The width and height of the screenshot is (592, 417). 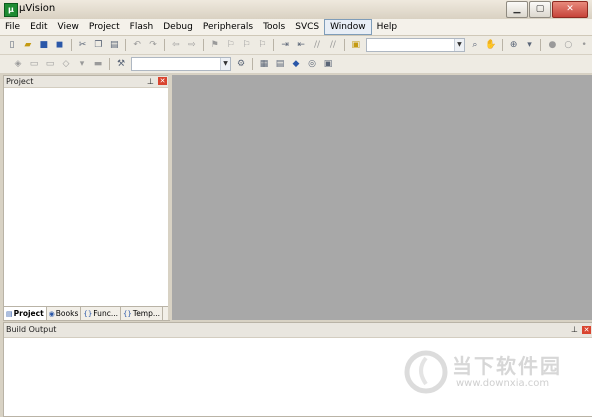 I want to click on menu-window: Window, so click(x=348, y=27).